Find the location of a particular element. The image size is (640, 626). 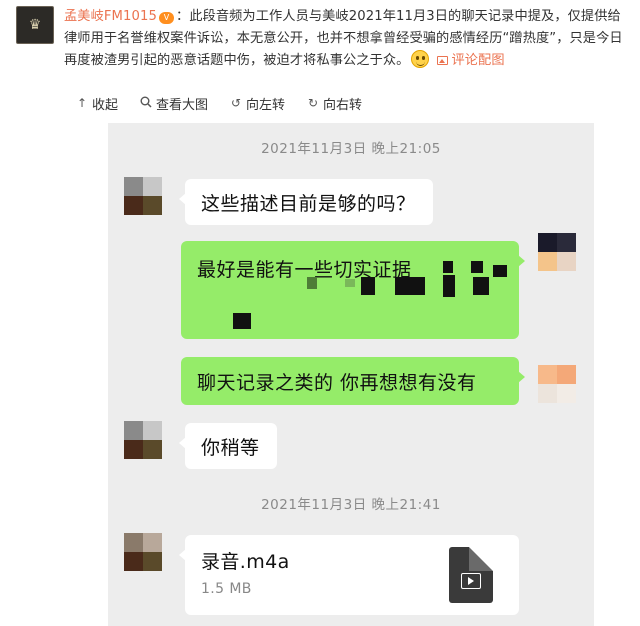

file-name: 录音.m4a is located at coordinates (245, 562).